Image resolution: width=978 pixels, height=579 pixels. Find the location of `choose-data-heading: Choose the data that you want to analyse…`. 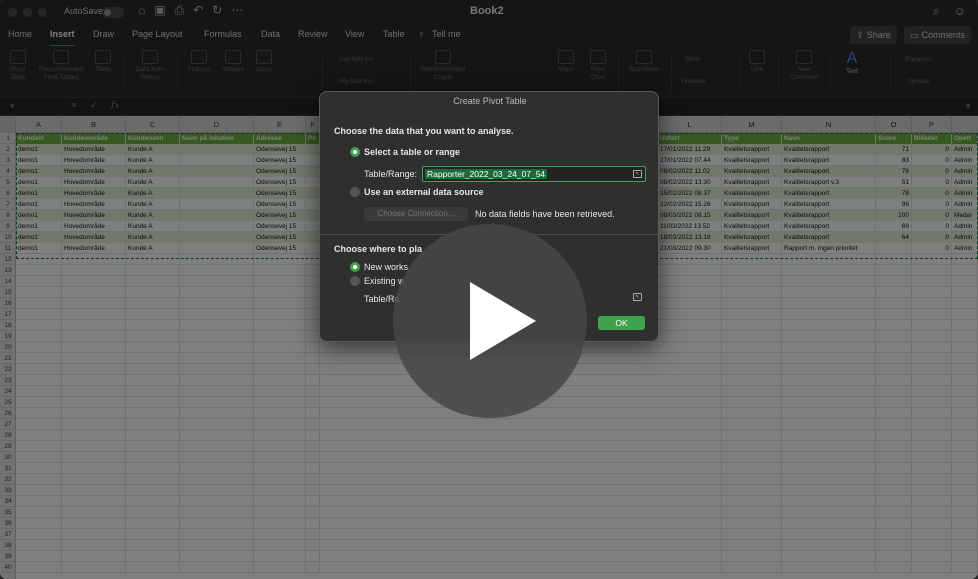

choose-data-heading: Choose the data that you want to analyse… is located at coordinates (424, 131).